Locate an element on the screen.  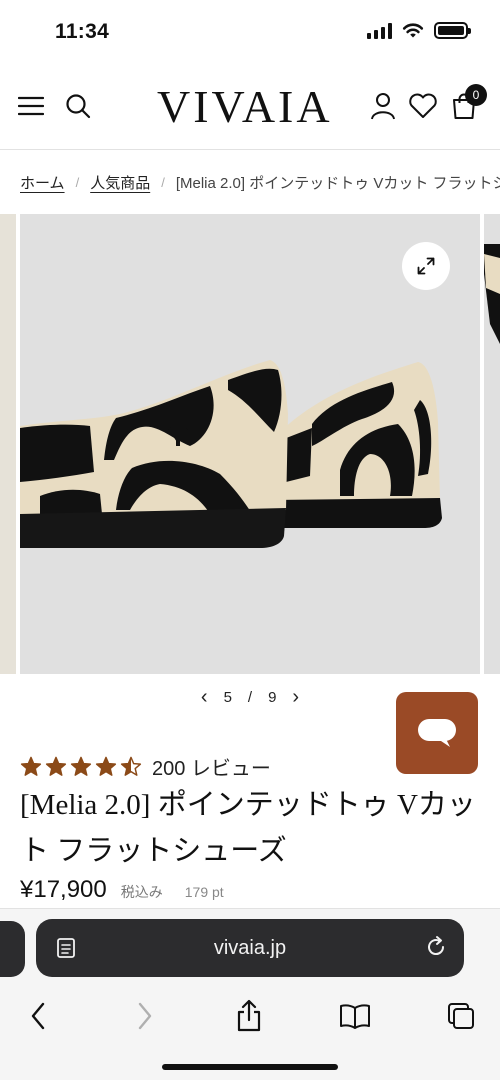
price-row: ¥17,900 税込み 179 pt is located at coordinates (122, 890).